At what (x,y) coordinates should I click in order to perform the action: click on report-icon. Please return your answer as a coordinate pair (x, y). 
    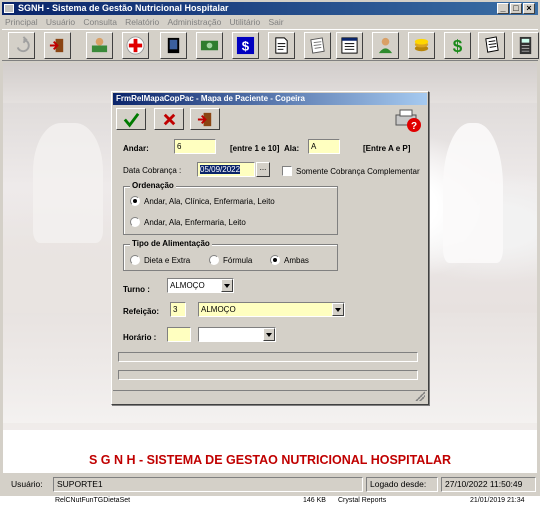
    Looking at the image, I should click on (317, 45).